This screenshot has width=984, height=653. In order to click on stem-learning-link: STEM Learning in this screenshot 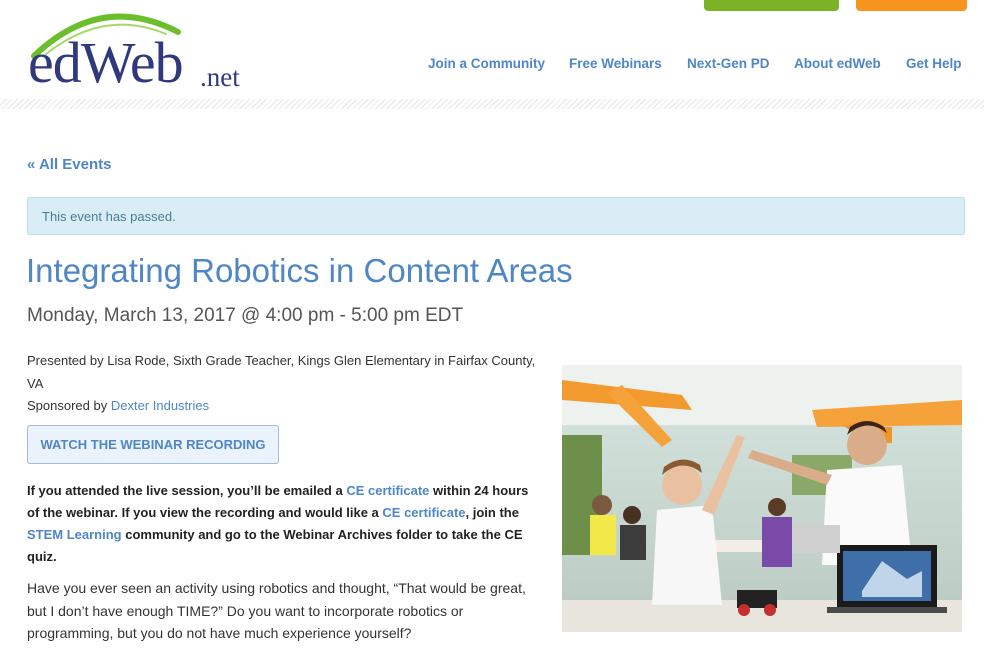, I will do `click(74, 534)`.